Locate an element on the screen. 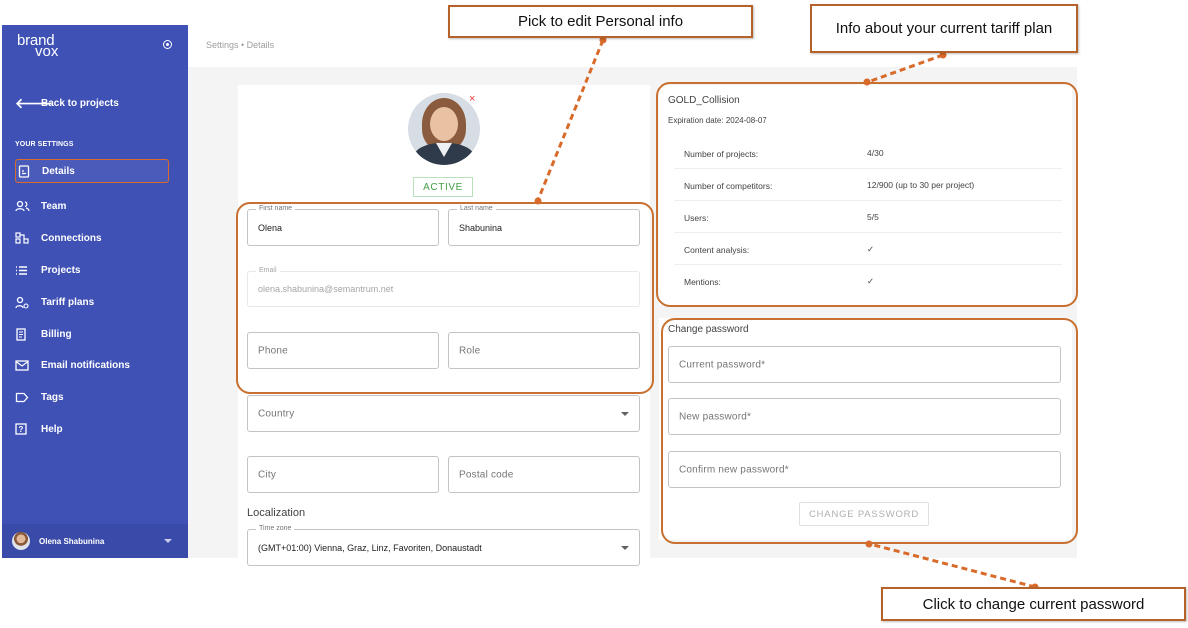 The image size is (1188, 628). callout-tariff-info: Info about your current tariff plan is located at coordinates (944, 28).